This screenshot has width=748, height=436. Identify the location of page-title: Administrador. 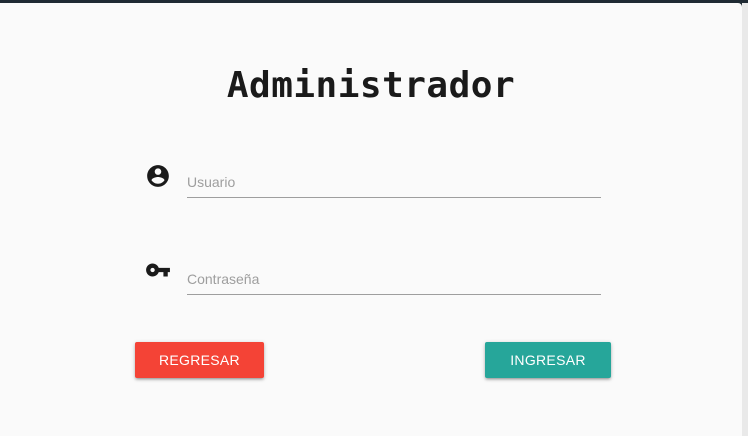
(371, 85).